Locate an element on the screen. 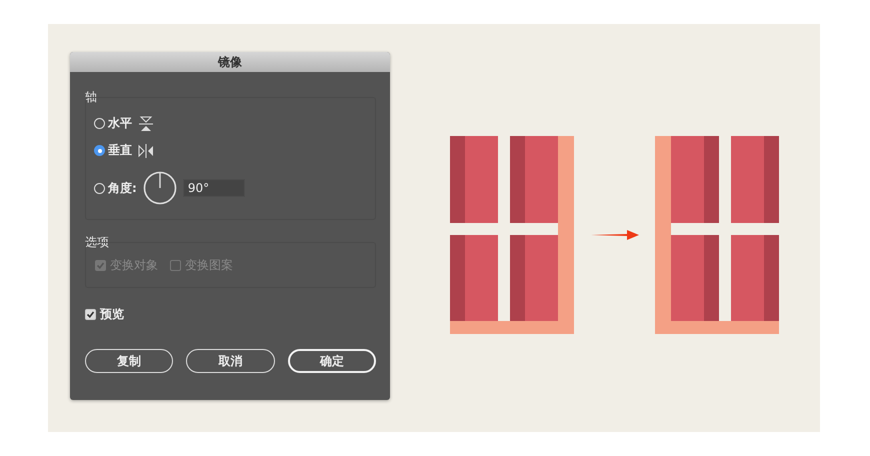 The width and height of the screenshot is (870, 456). angle-dial-icon is located at coordinates (159, 188).